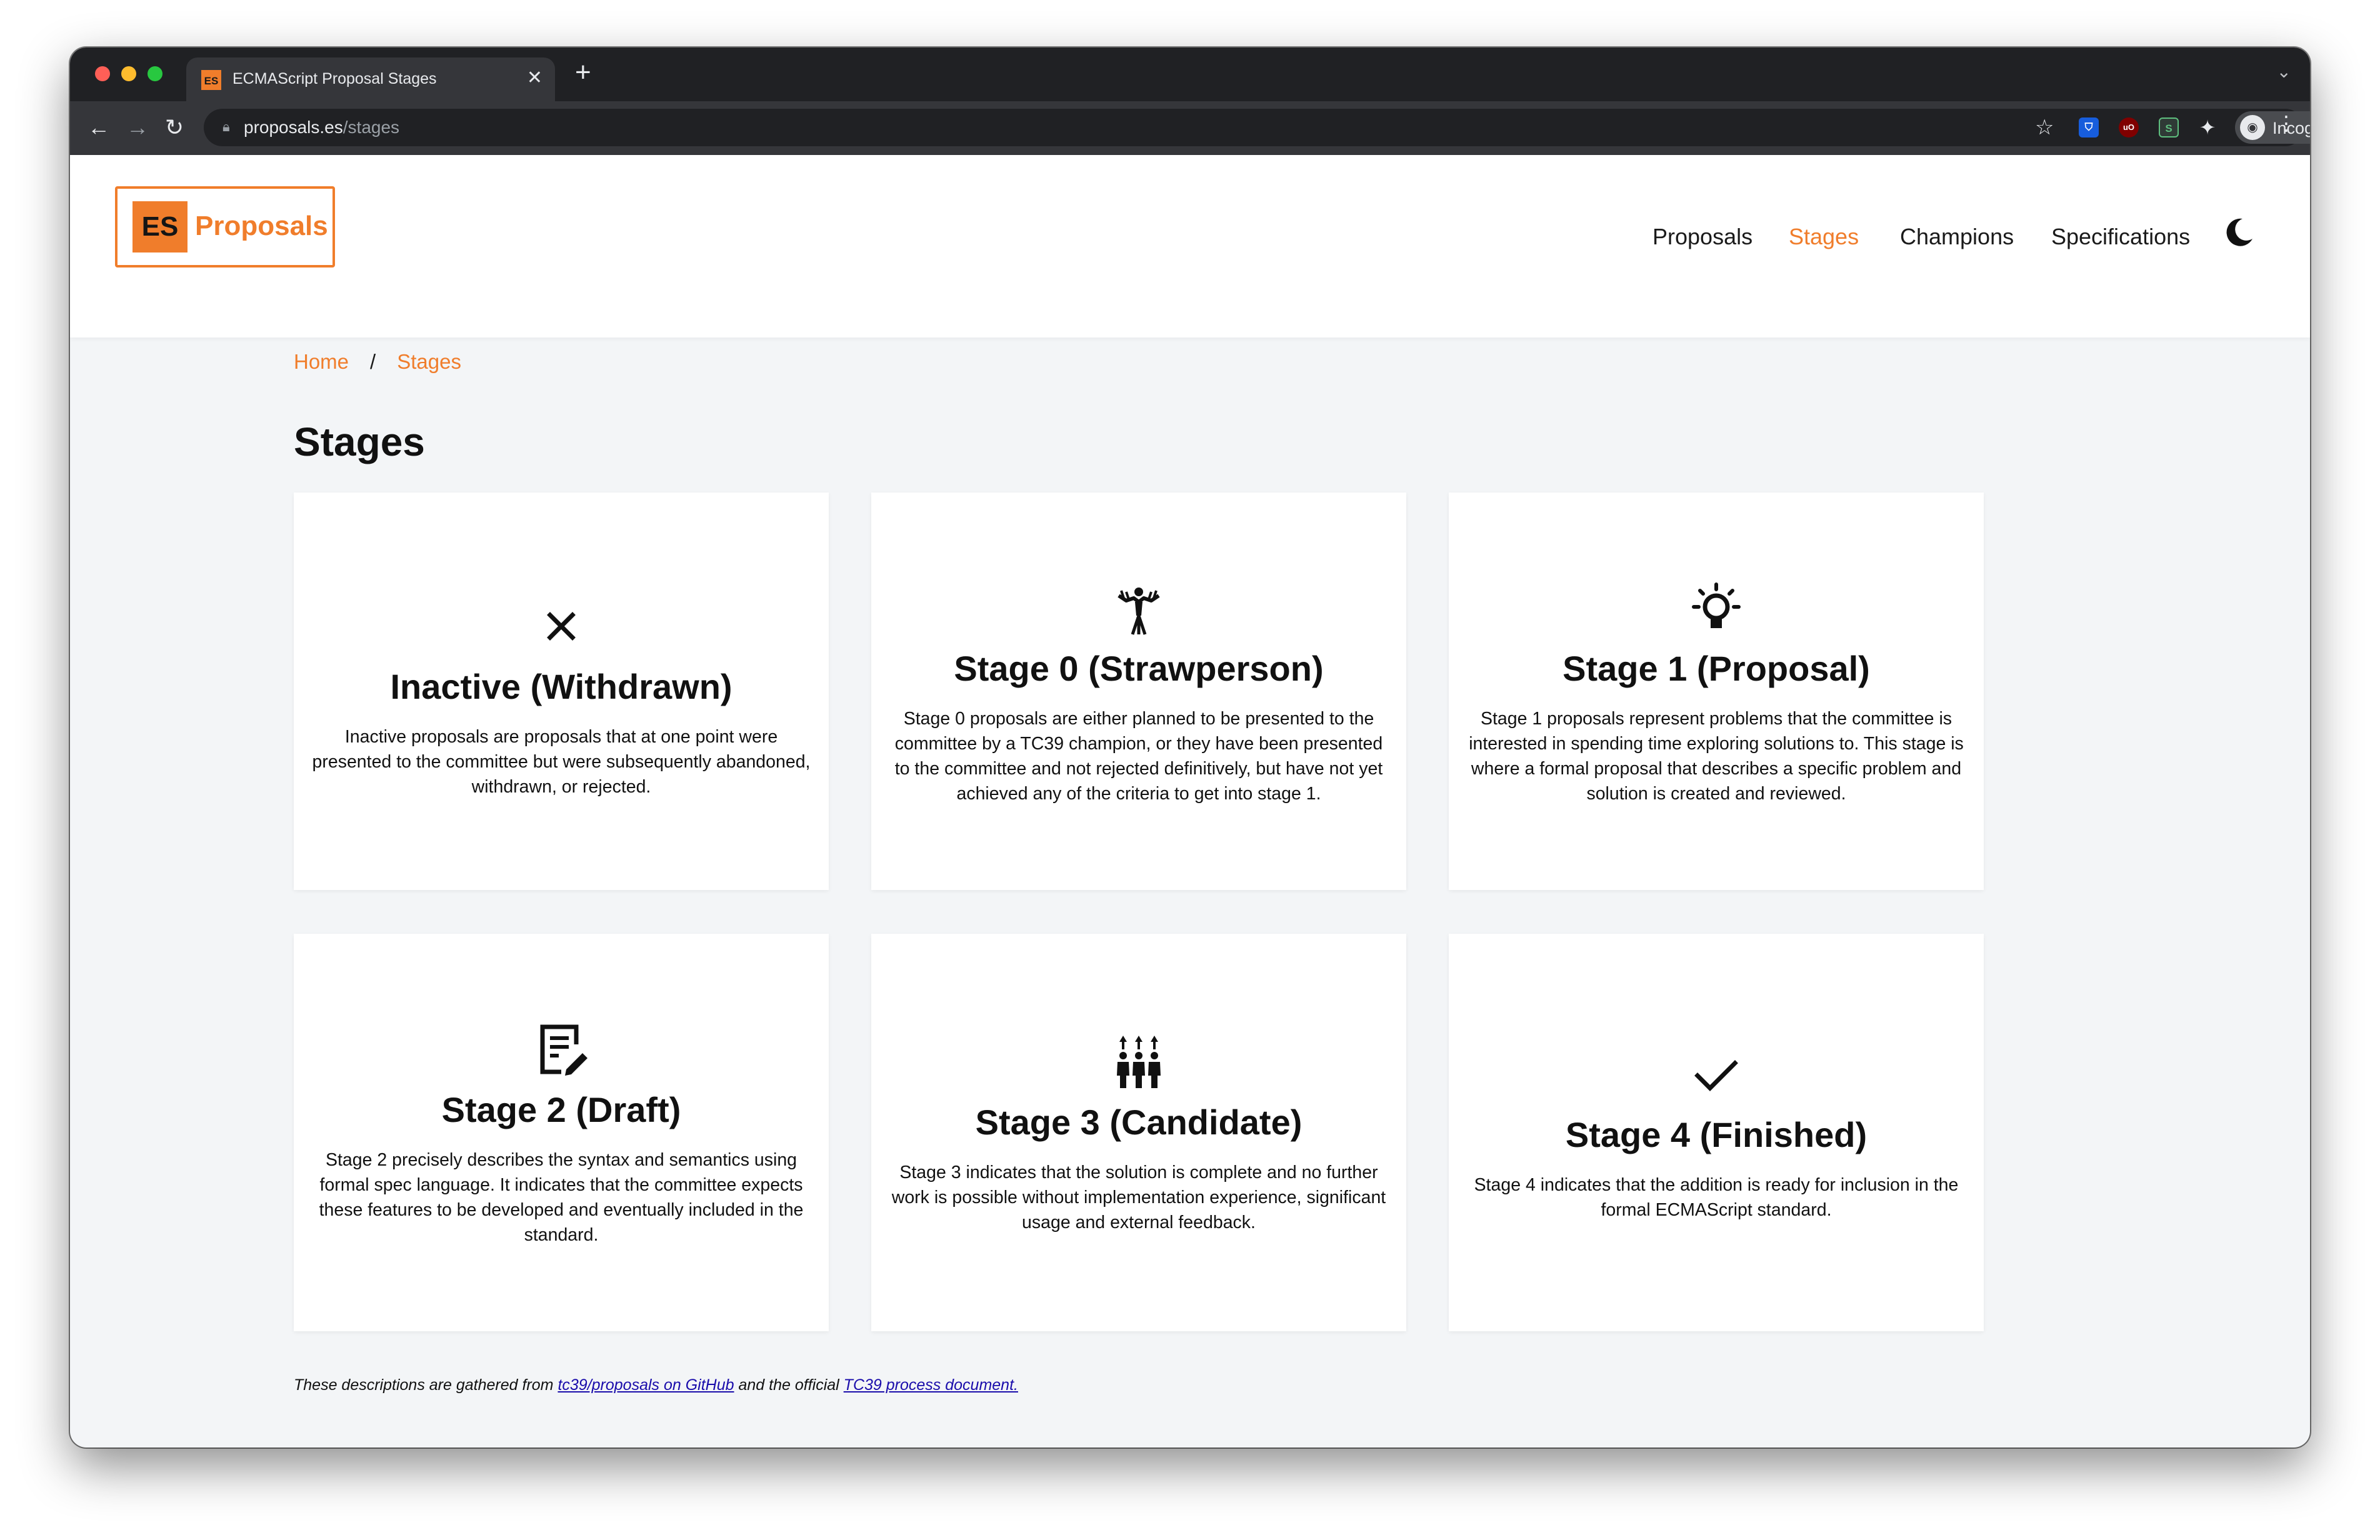 The height and width of the screenshot is (1540, 2380). I want to click on close-icon, so click(561, 626).